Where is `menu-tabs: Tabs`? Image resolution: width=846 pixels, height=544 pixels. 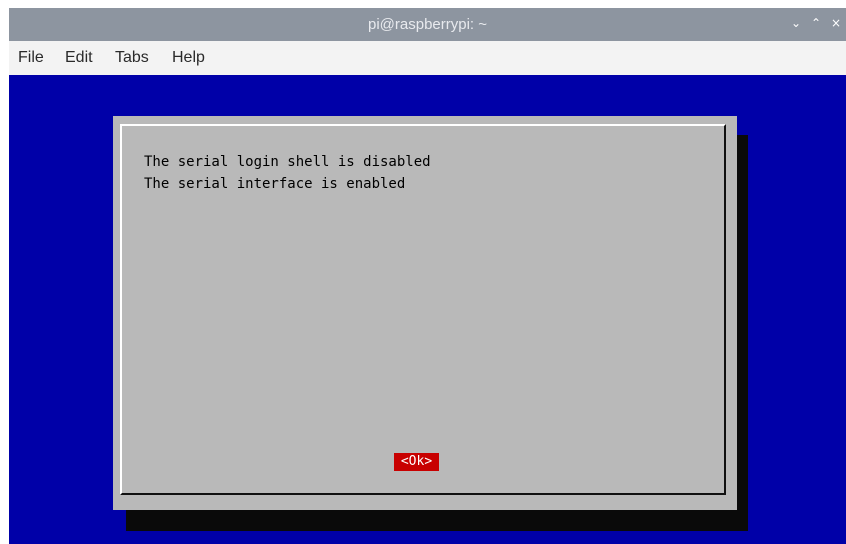
menu-tabs: Tabs is located at coordinates (132, 58).